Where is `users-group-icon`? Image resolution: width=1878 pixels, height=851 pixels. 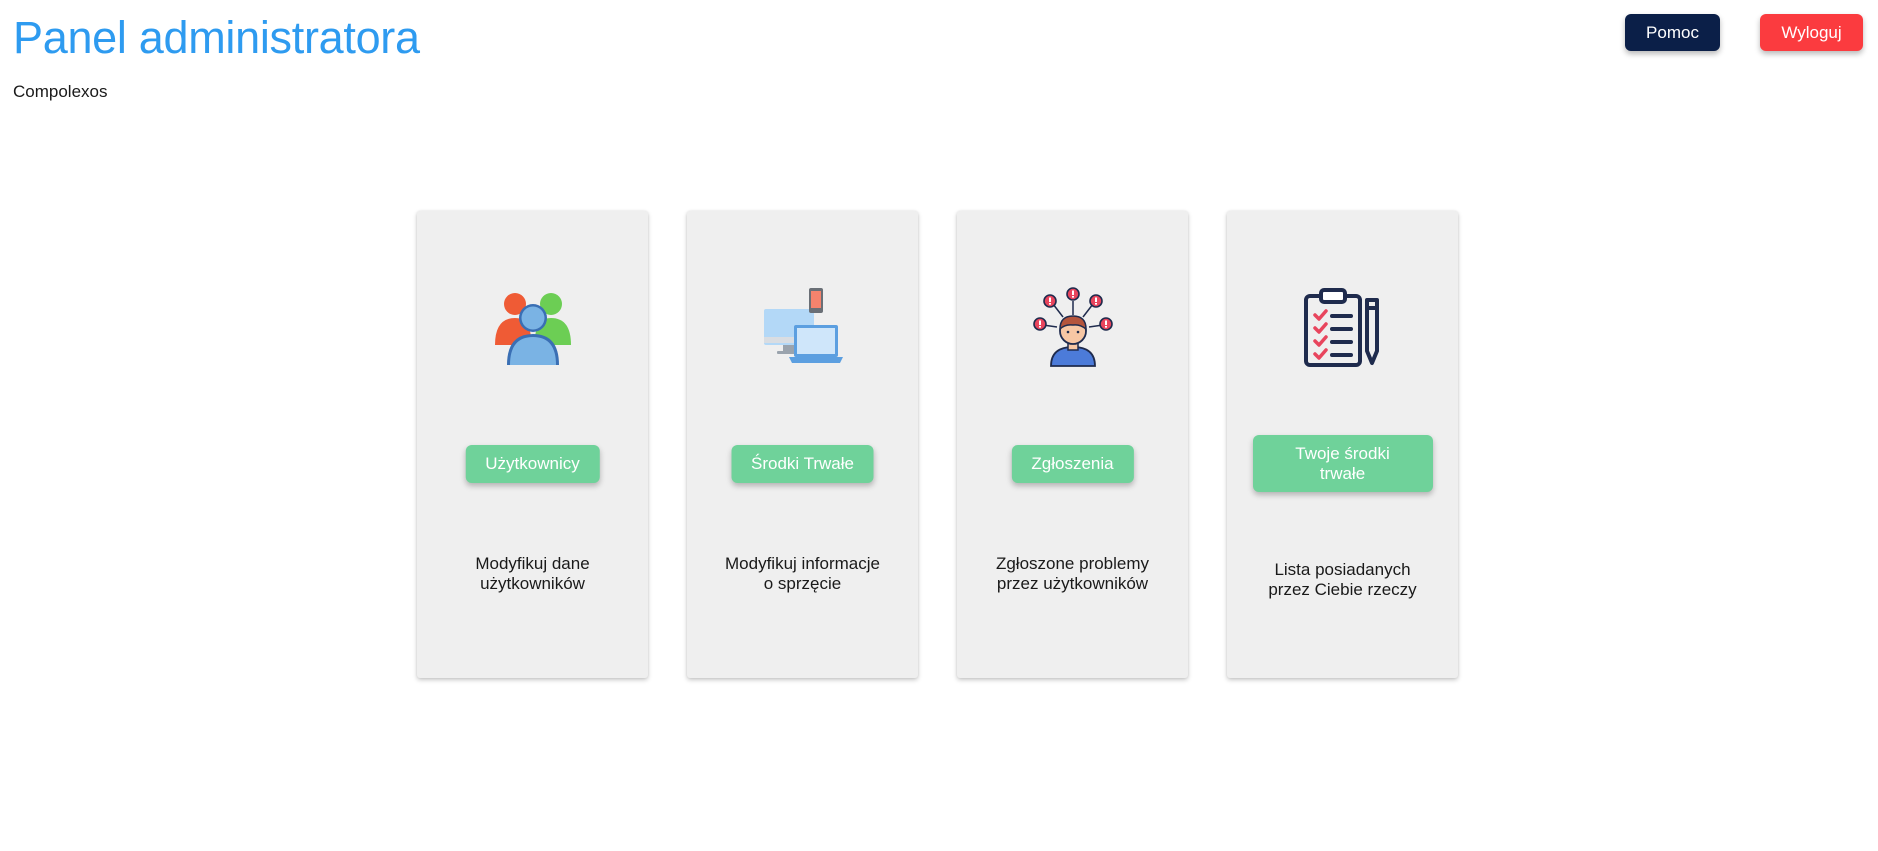
users-group-icon is located at coordinates (533, 329).